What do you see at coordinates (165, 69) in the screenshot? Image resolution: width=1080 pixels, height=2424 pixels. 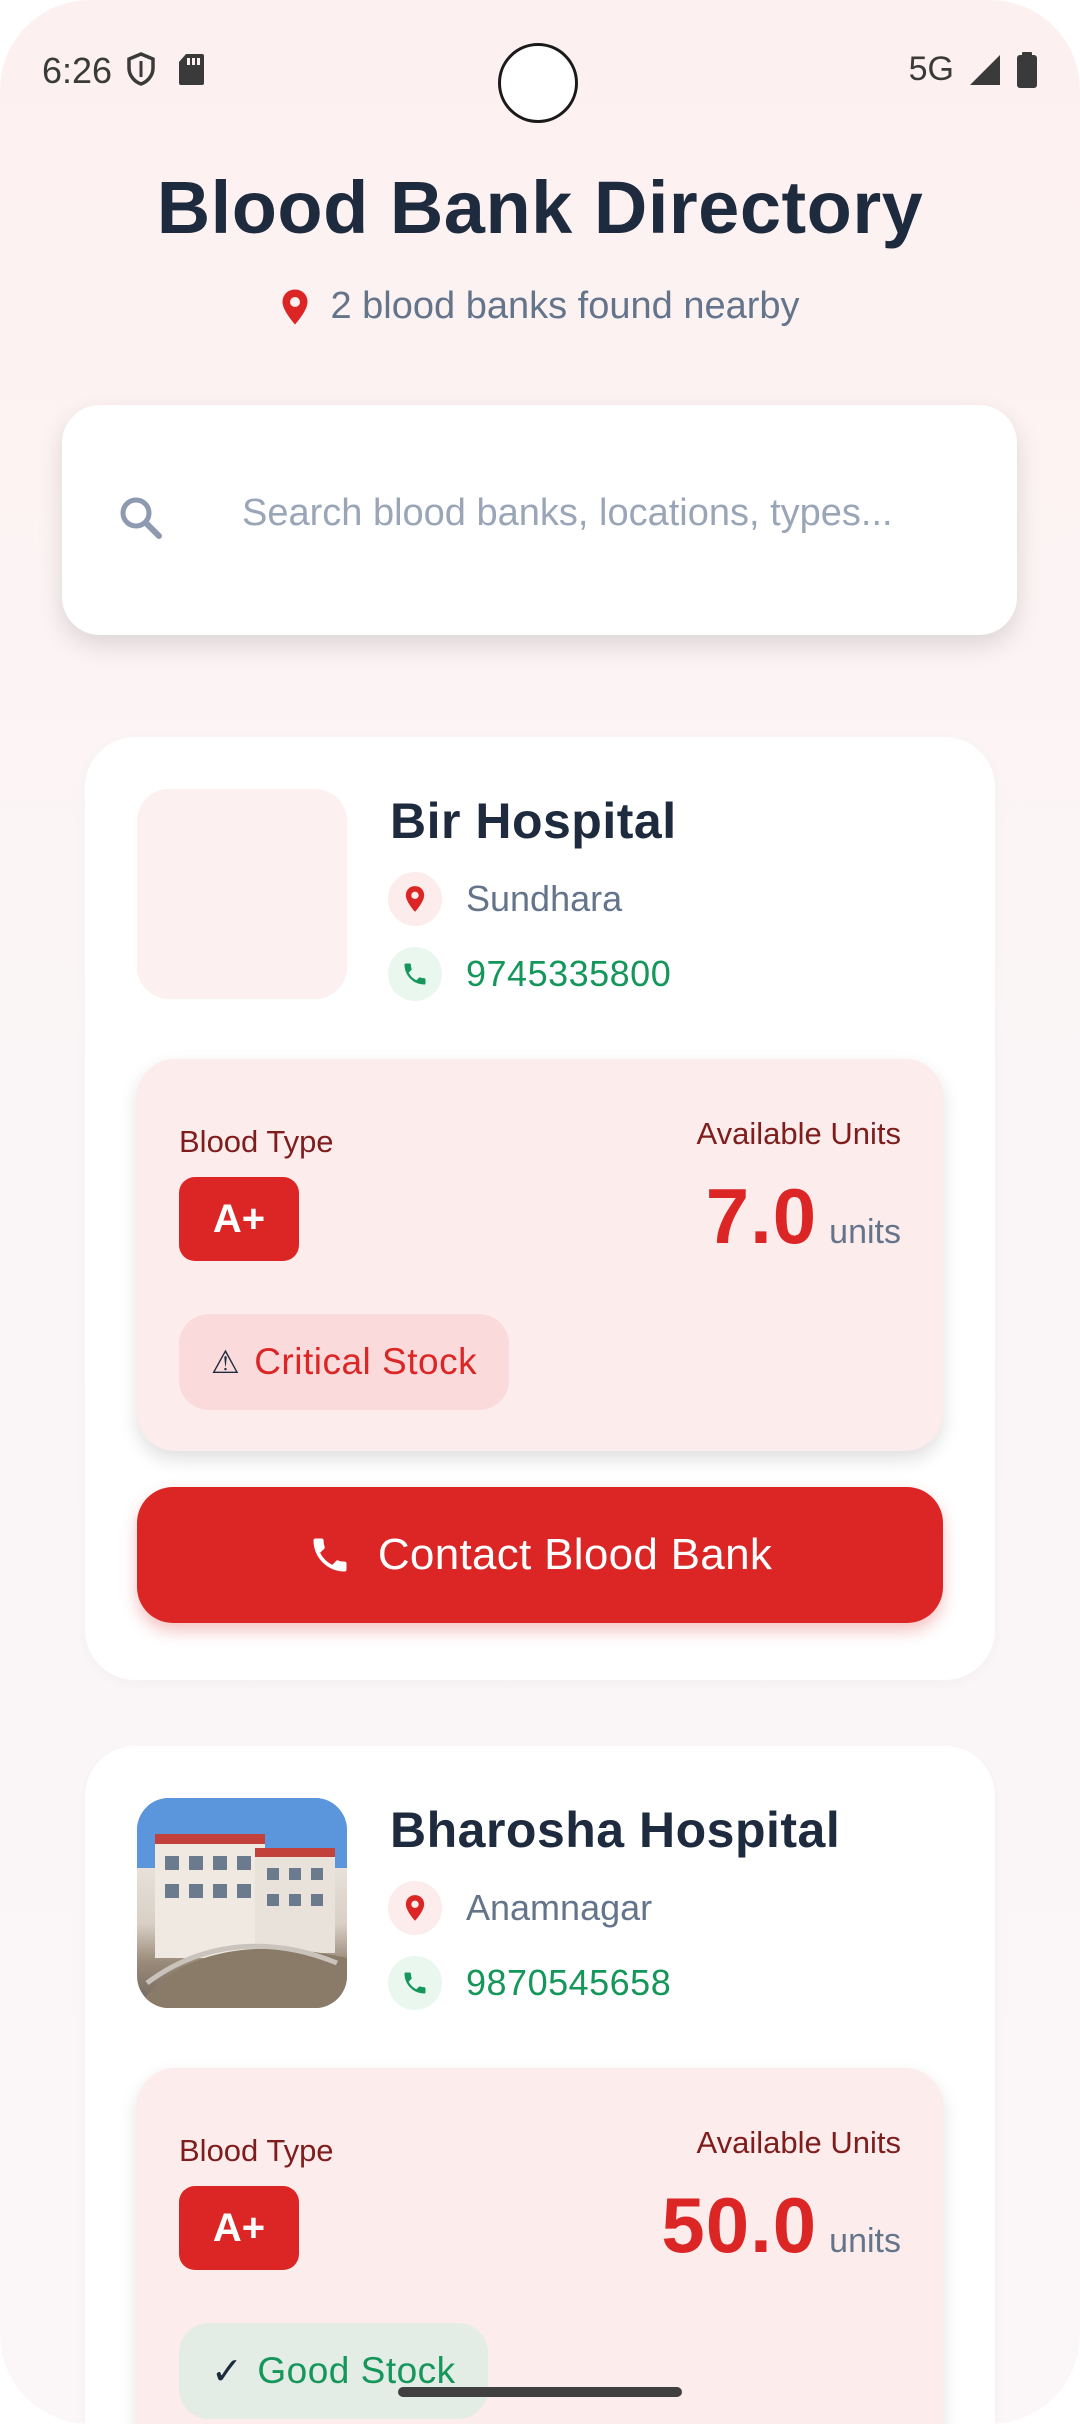 I see `status-left-icons` at bounding box center [165, 69].